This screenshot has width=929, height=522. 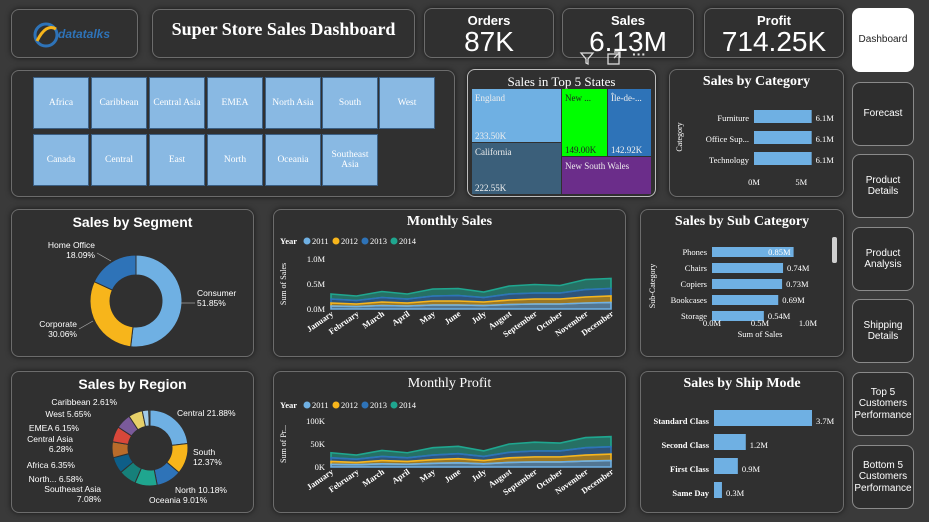 What do you see at coordinates (56, 479) in the screenshot?
I see `donut-label: North... 6.58%` at bounding box center [56, 479].